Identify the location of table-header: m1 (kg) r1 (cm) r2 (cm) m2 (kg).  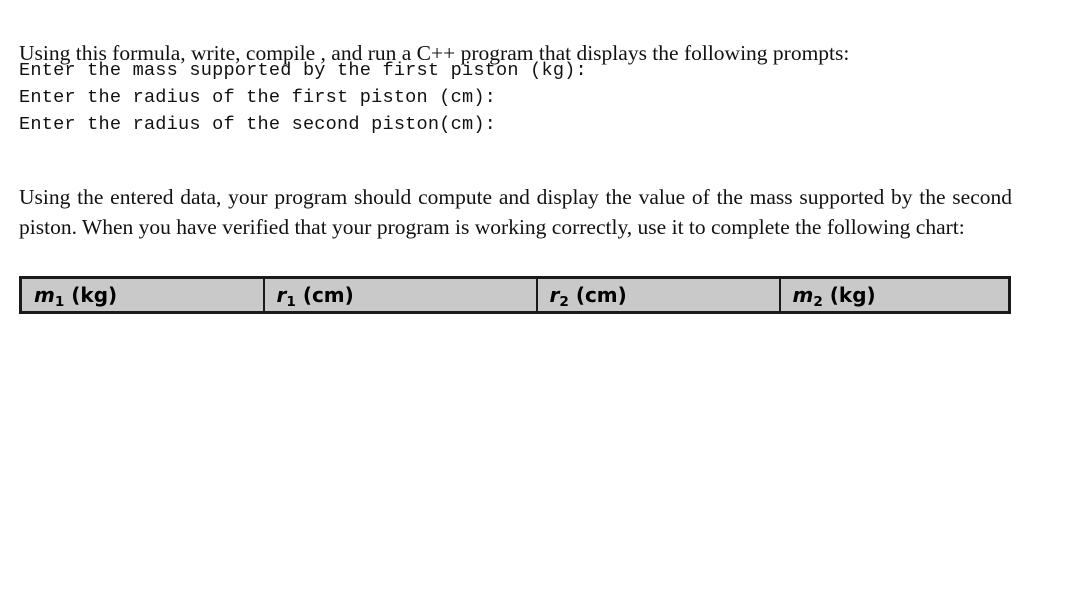
(515, 295).